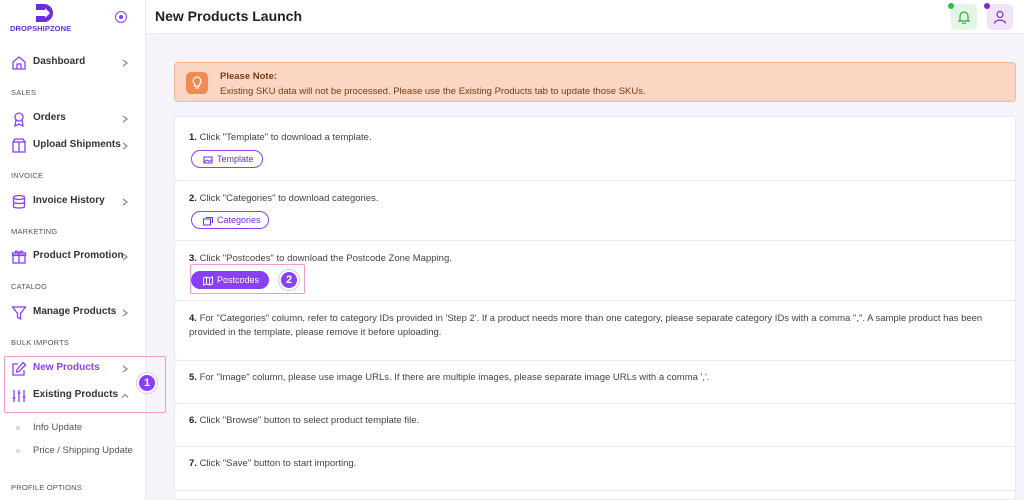 This screenshot has height=500, width=1024. I want to click on sidebar-item-label: Product Promotion, so click(78, 255).